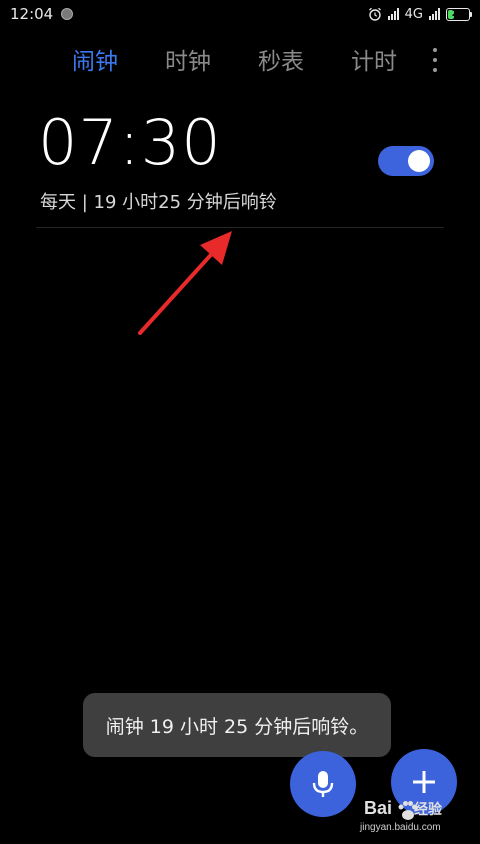 The image size is (480, 844). I want to click on network-type: 4G, so click(413, 14).